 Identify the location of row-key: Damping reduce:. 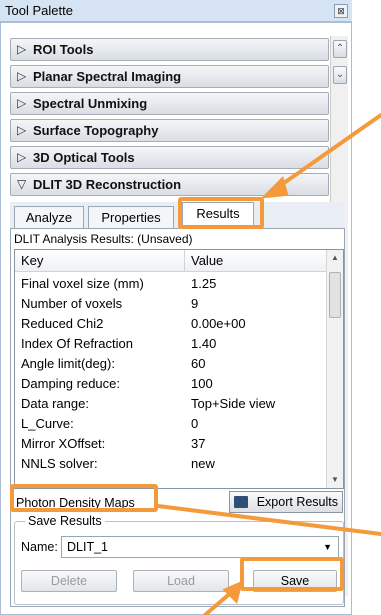
(70, 383).